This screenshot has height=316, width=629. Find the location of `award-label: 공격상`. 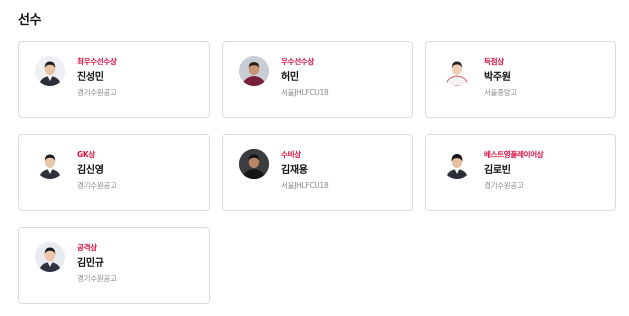

award-label: 공격상 is located at coordinates (87, 247).